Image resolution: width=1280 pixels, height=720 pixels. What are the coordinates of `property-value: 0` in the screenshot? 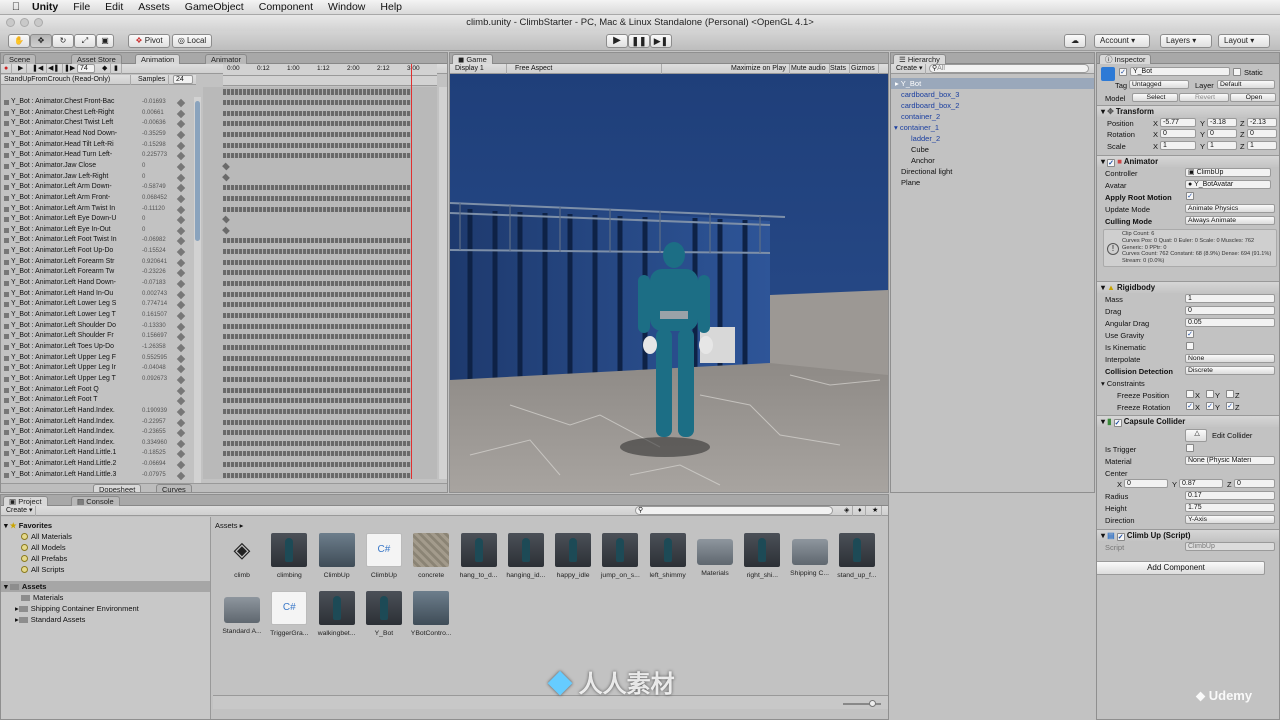 It's located at (159, 177).